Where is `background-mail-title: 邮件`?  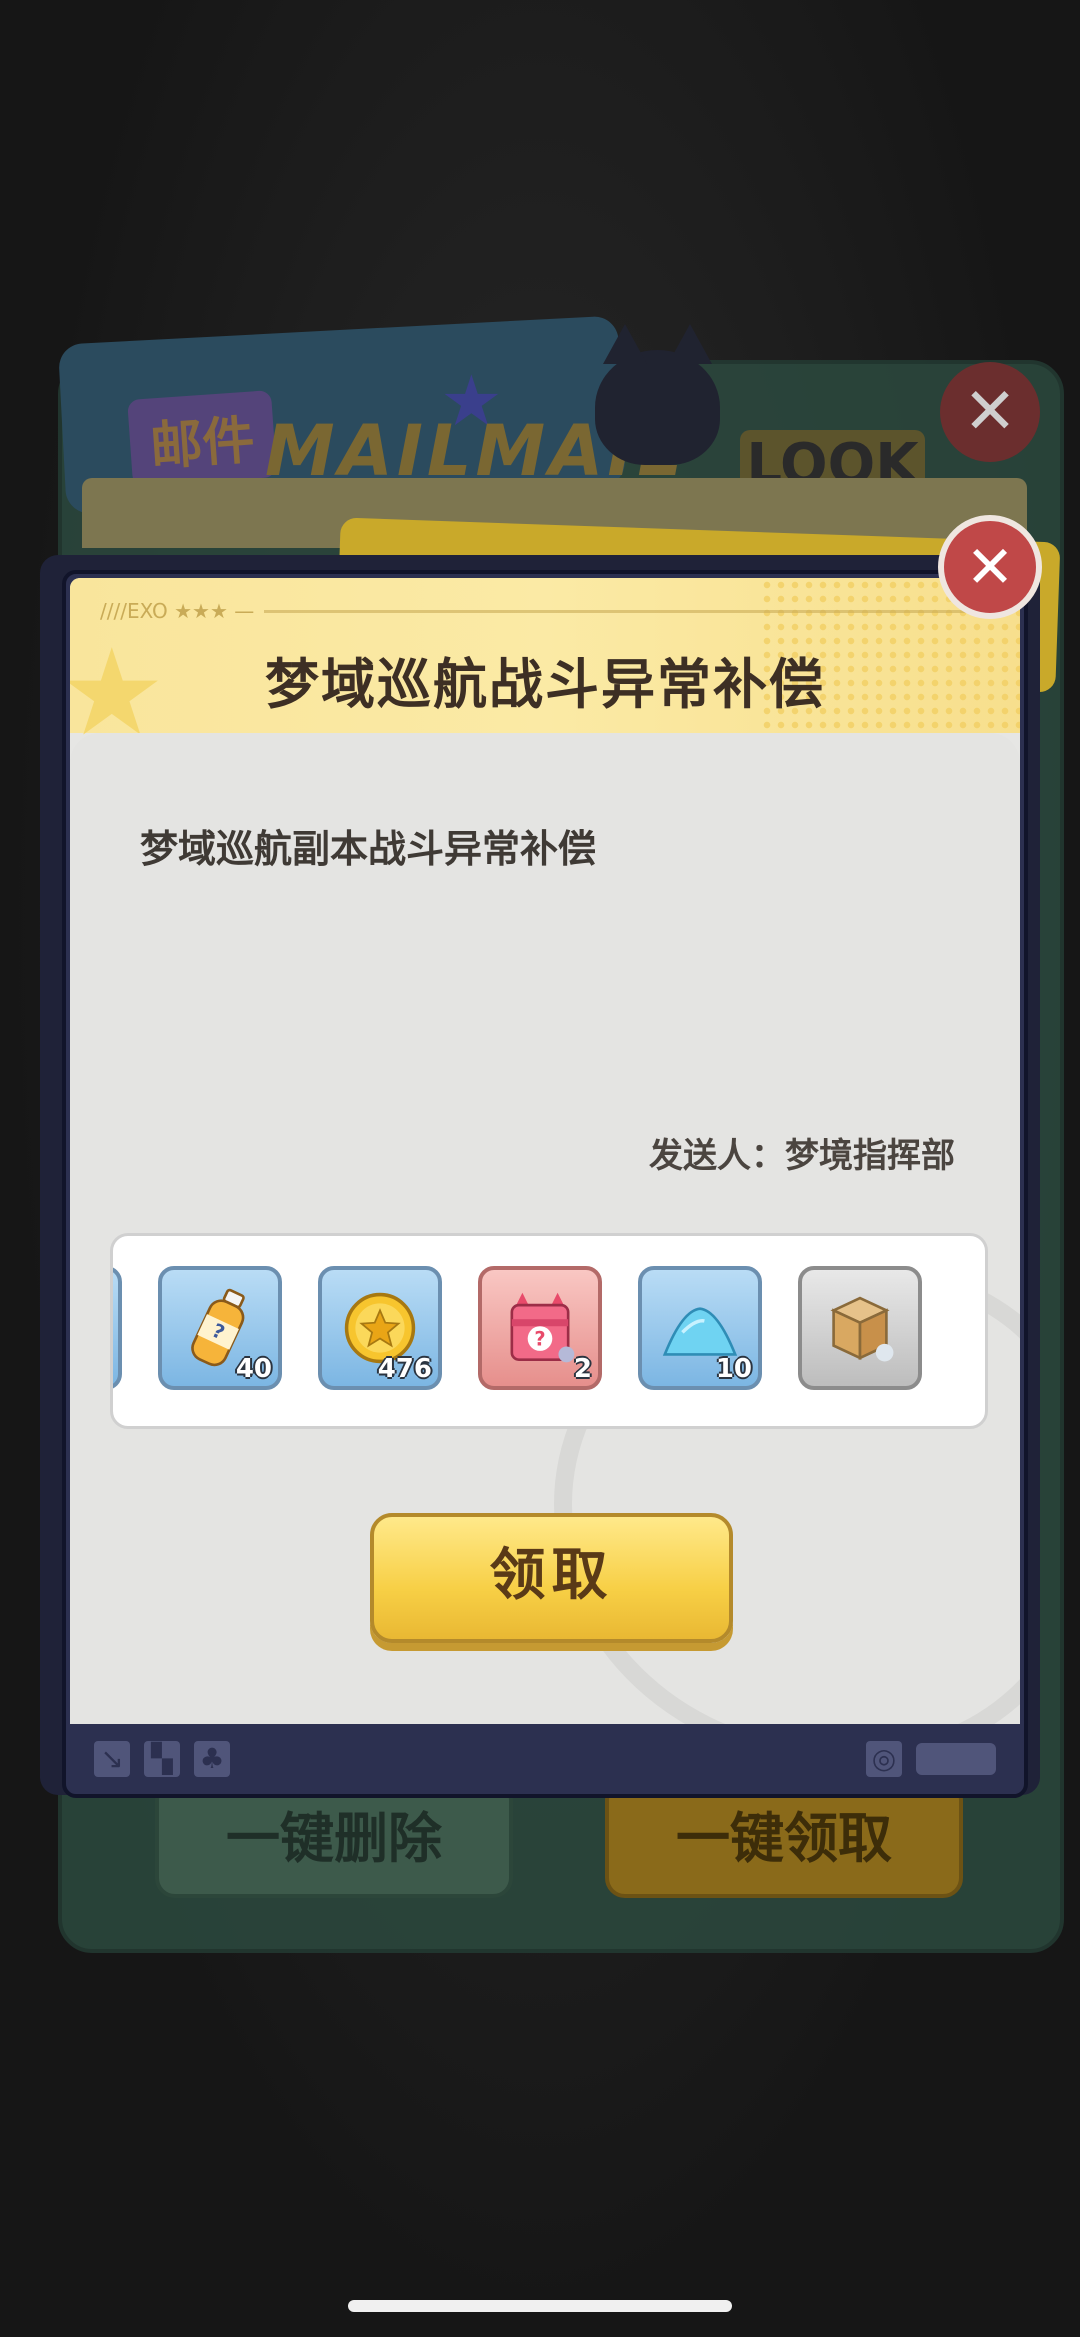 background-mail-title: 邮件 is located at coordinates (202, 438).